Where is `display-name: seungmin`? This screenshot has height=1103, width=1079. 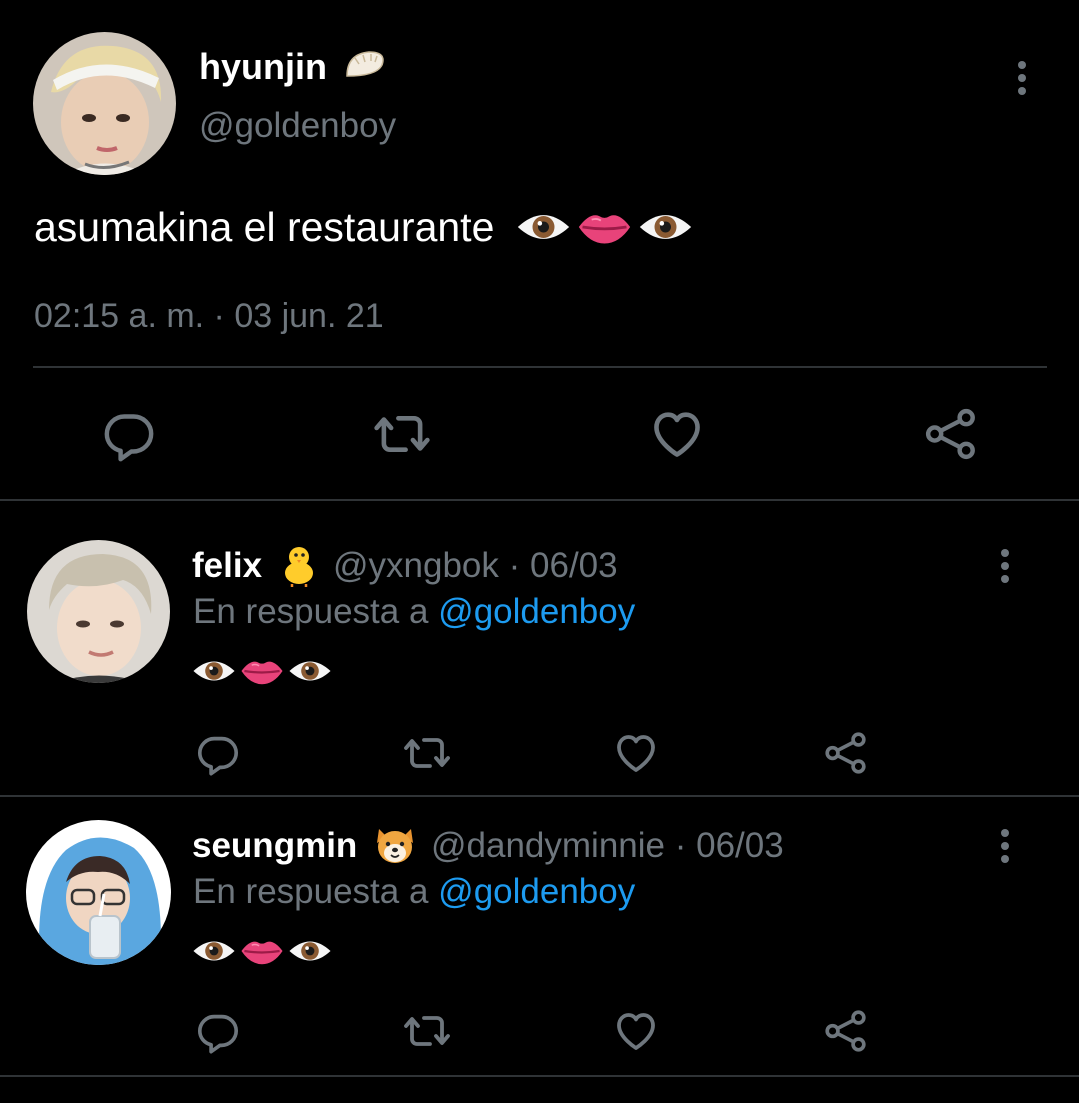
display-name: seungmin is located at coordinates (304, 846).